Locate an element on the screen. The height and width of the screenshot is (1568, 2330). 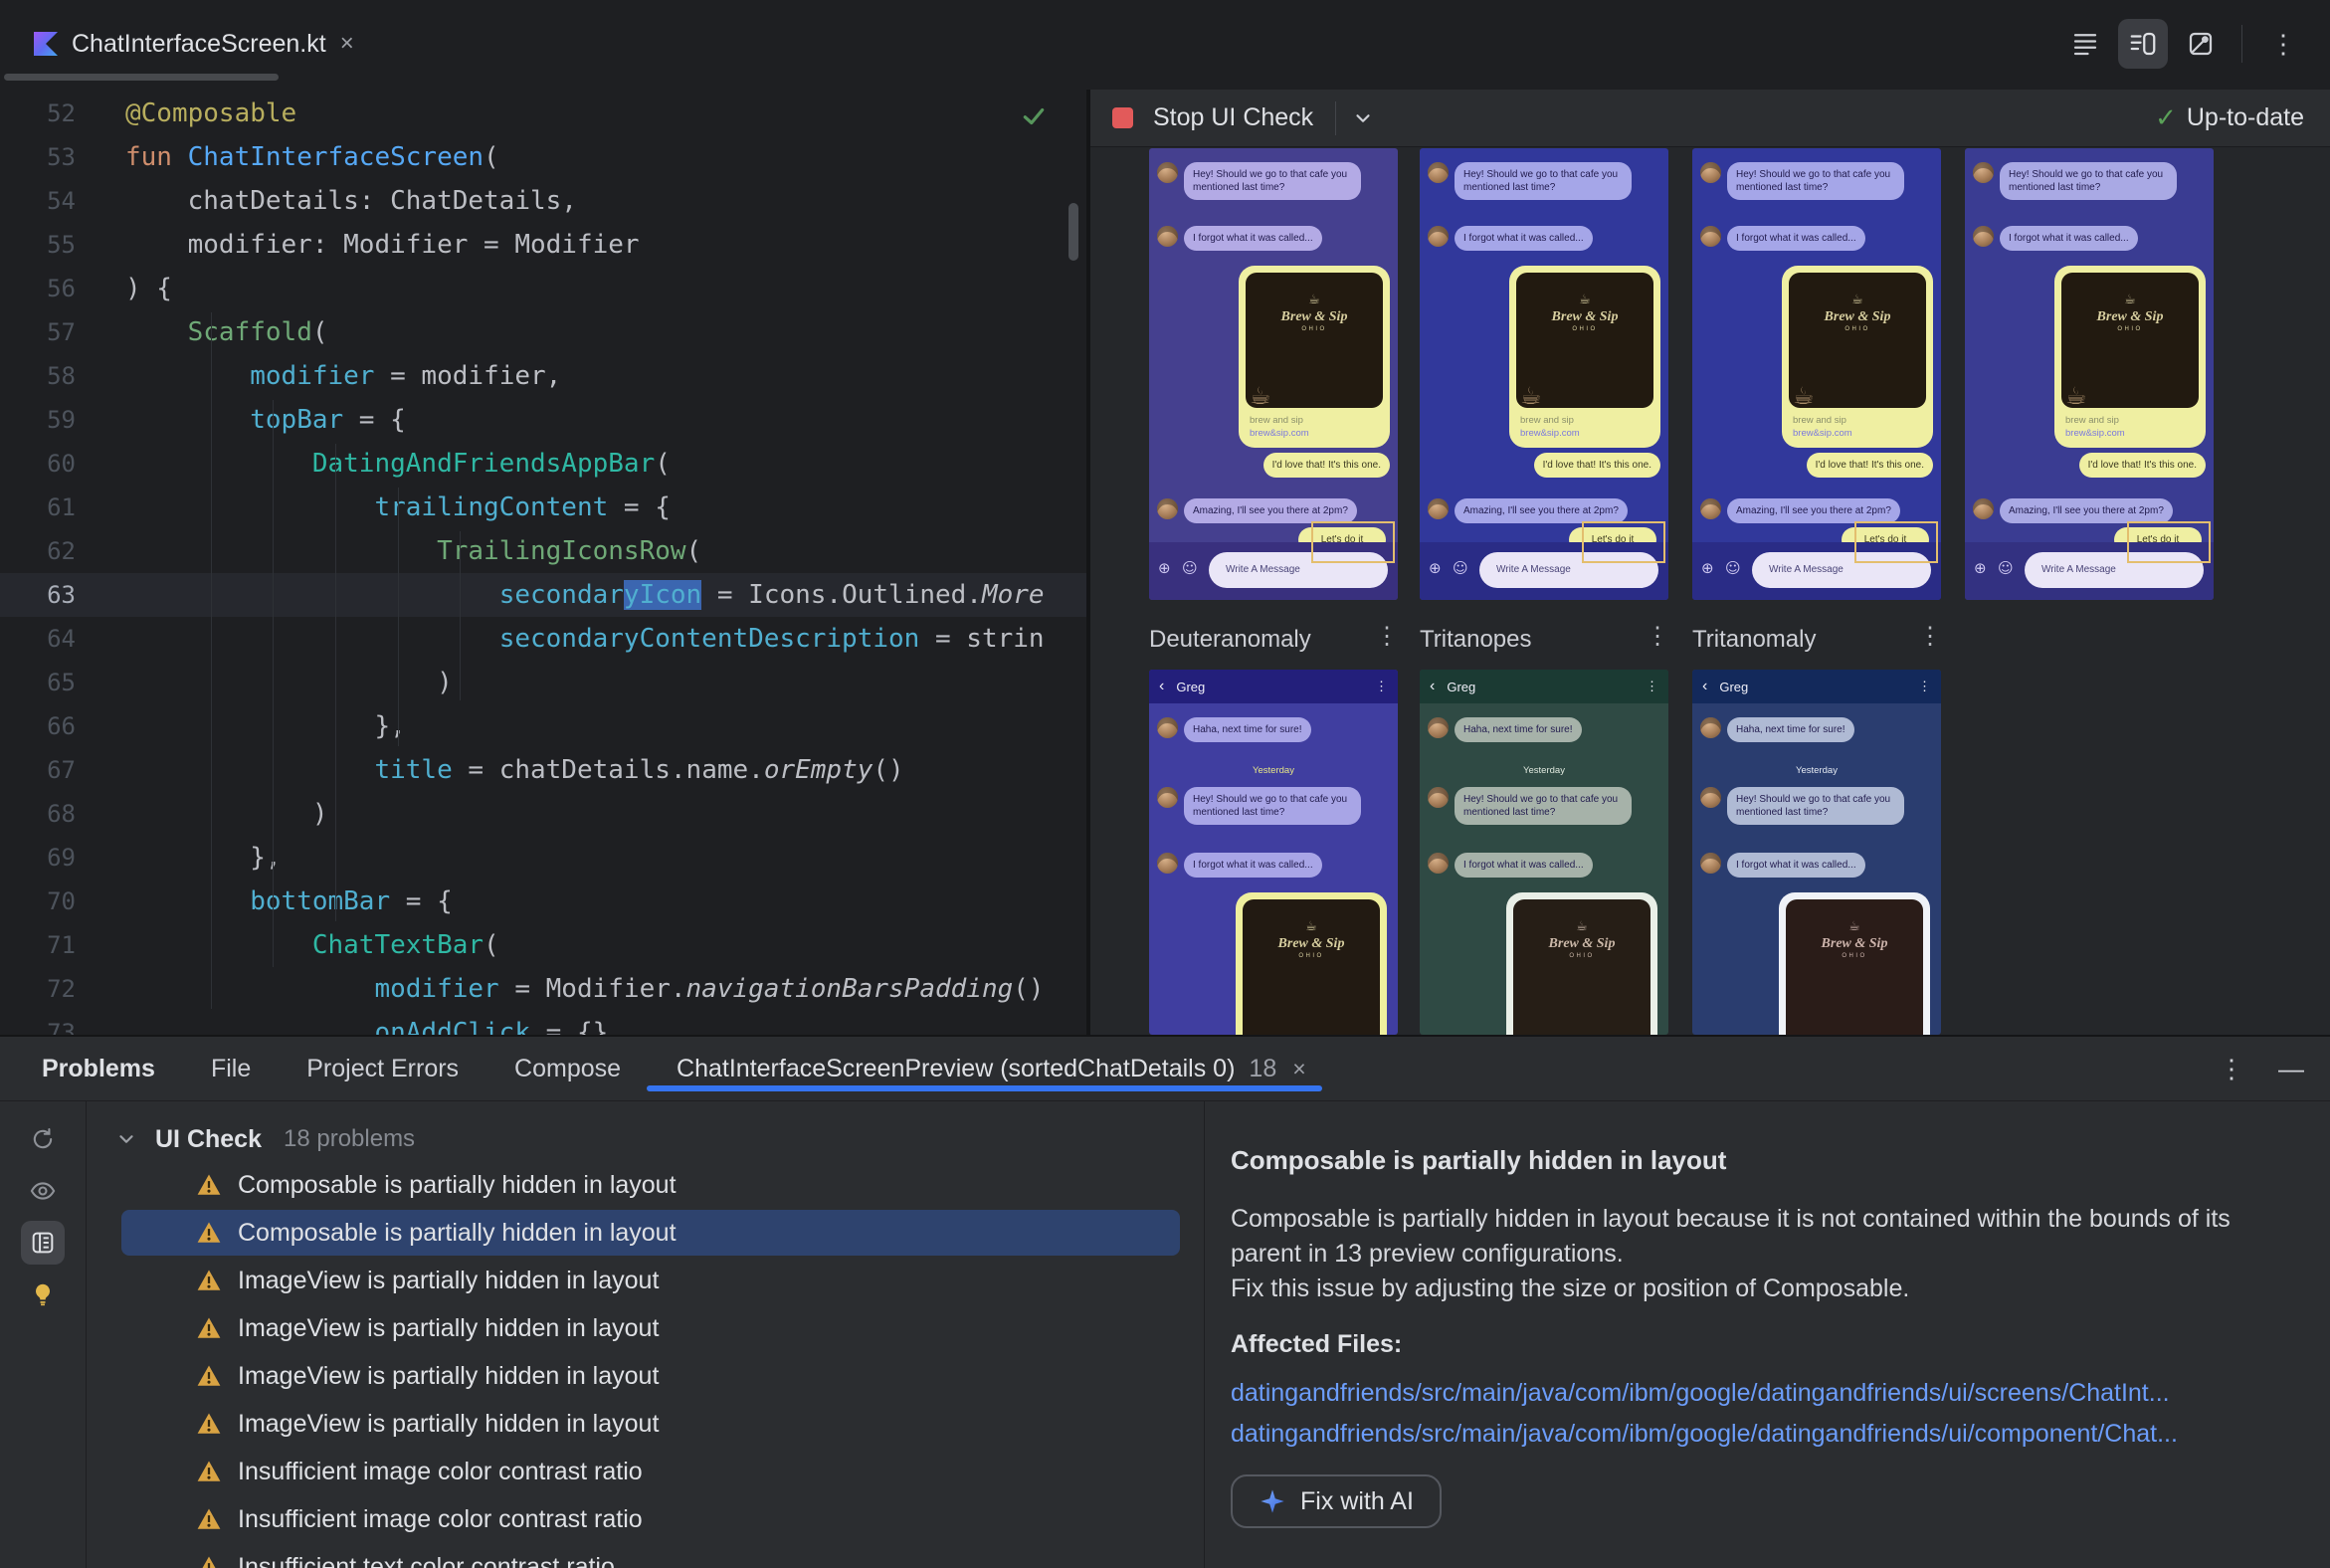
preview-variant-label: Tritanomaly is located at coordinates (1754, 639).